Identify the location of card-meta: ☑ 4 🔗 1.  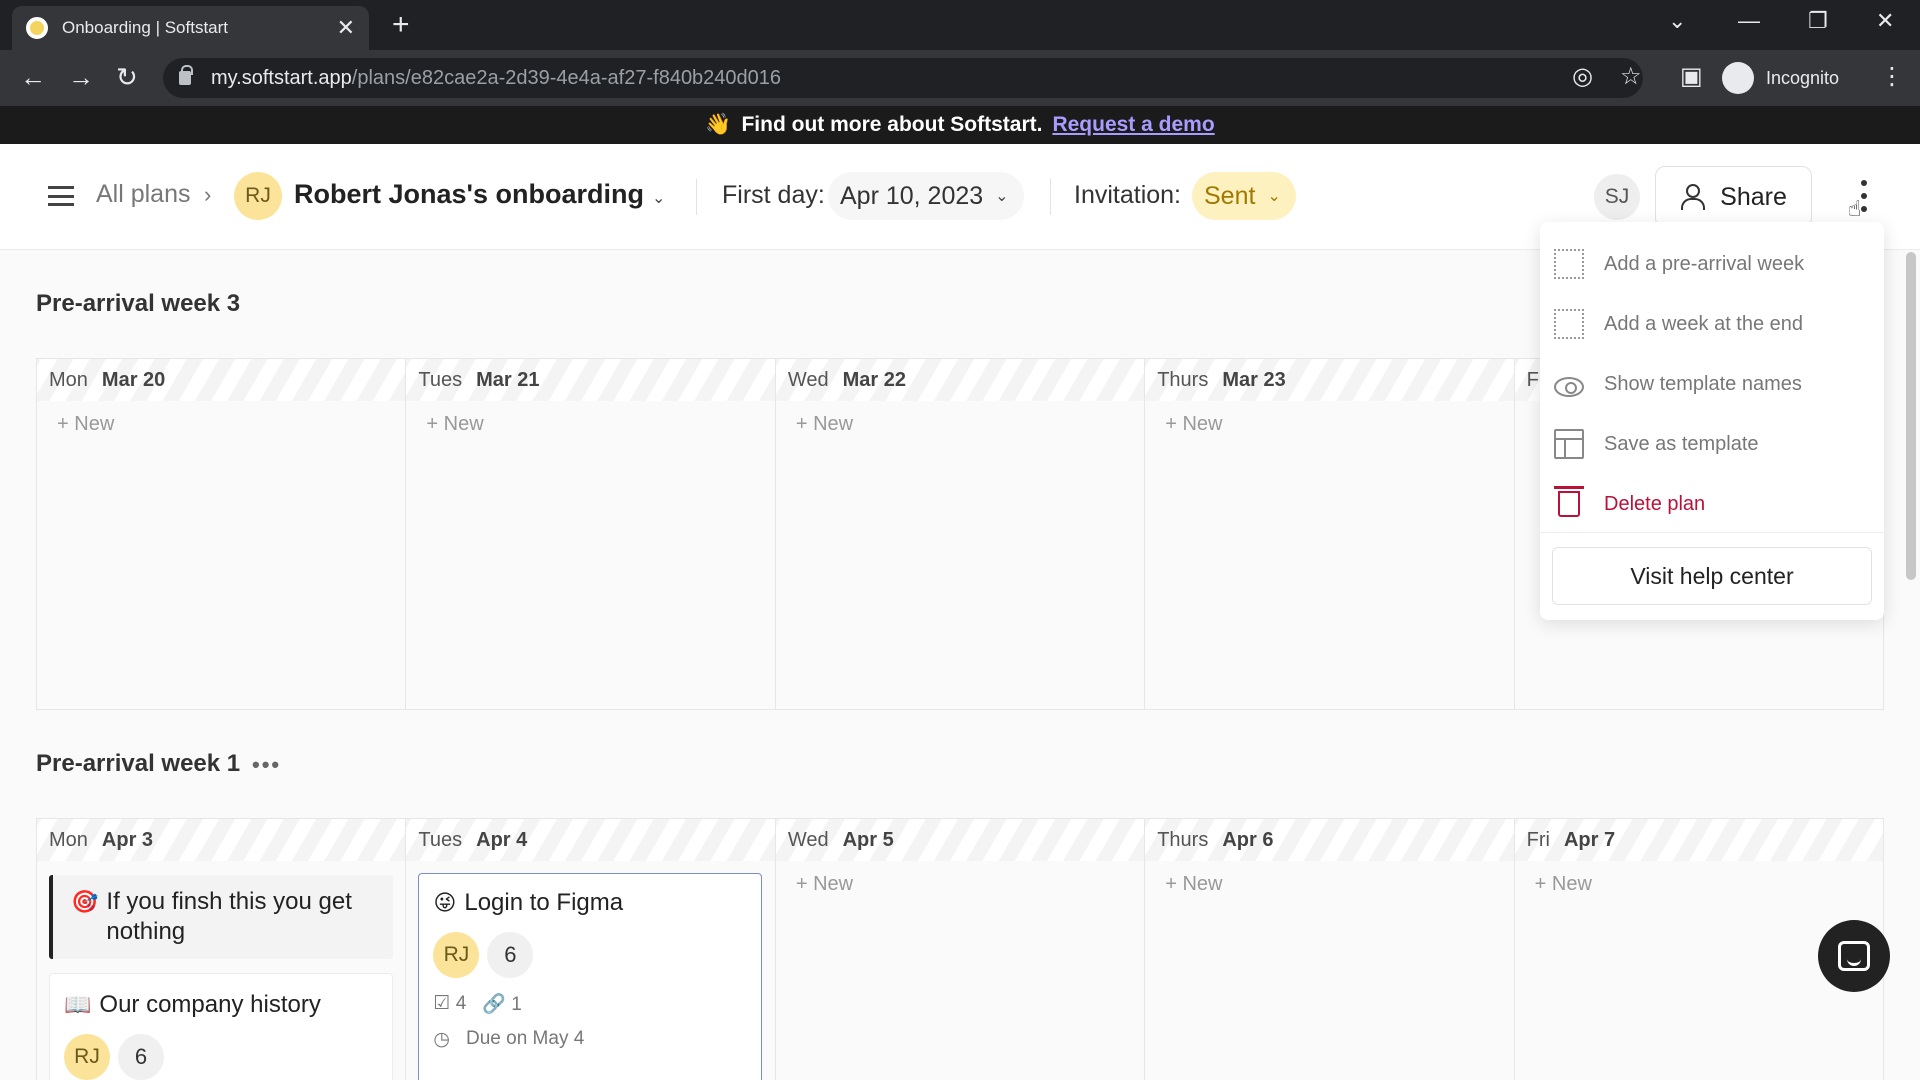
(590, 1004).